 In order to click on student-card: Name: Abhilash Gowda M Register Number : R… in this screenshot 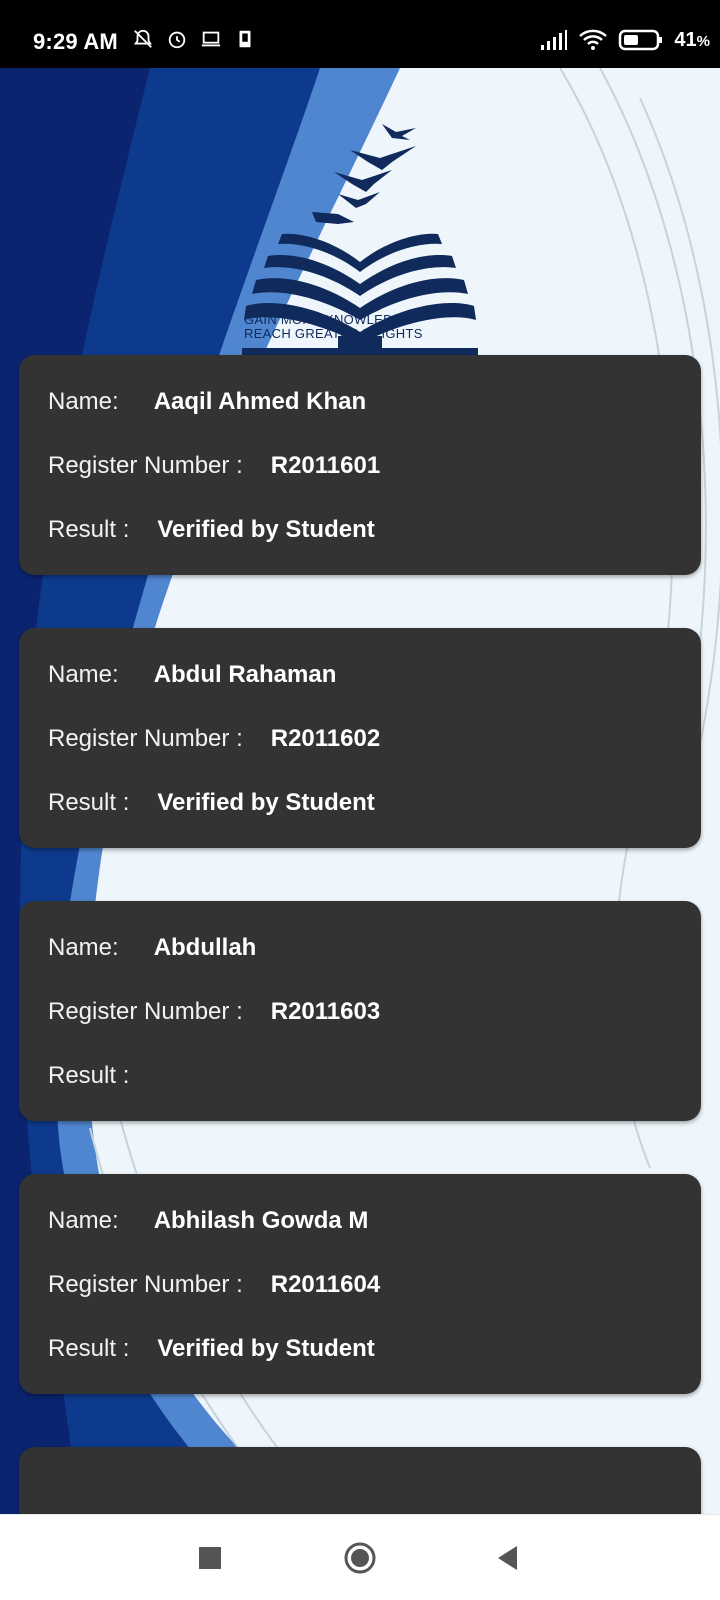, I will do `click(360, 1284)`.